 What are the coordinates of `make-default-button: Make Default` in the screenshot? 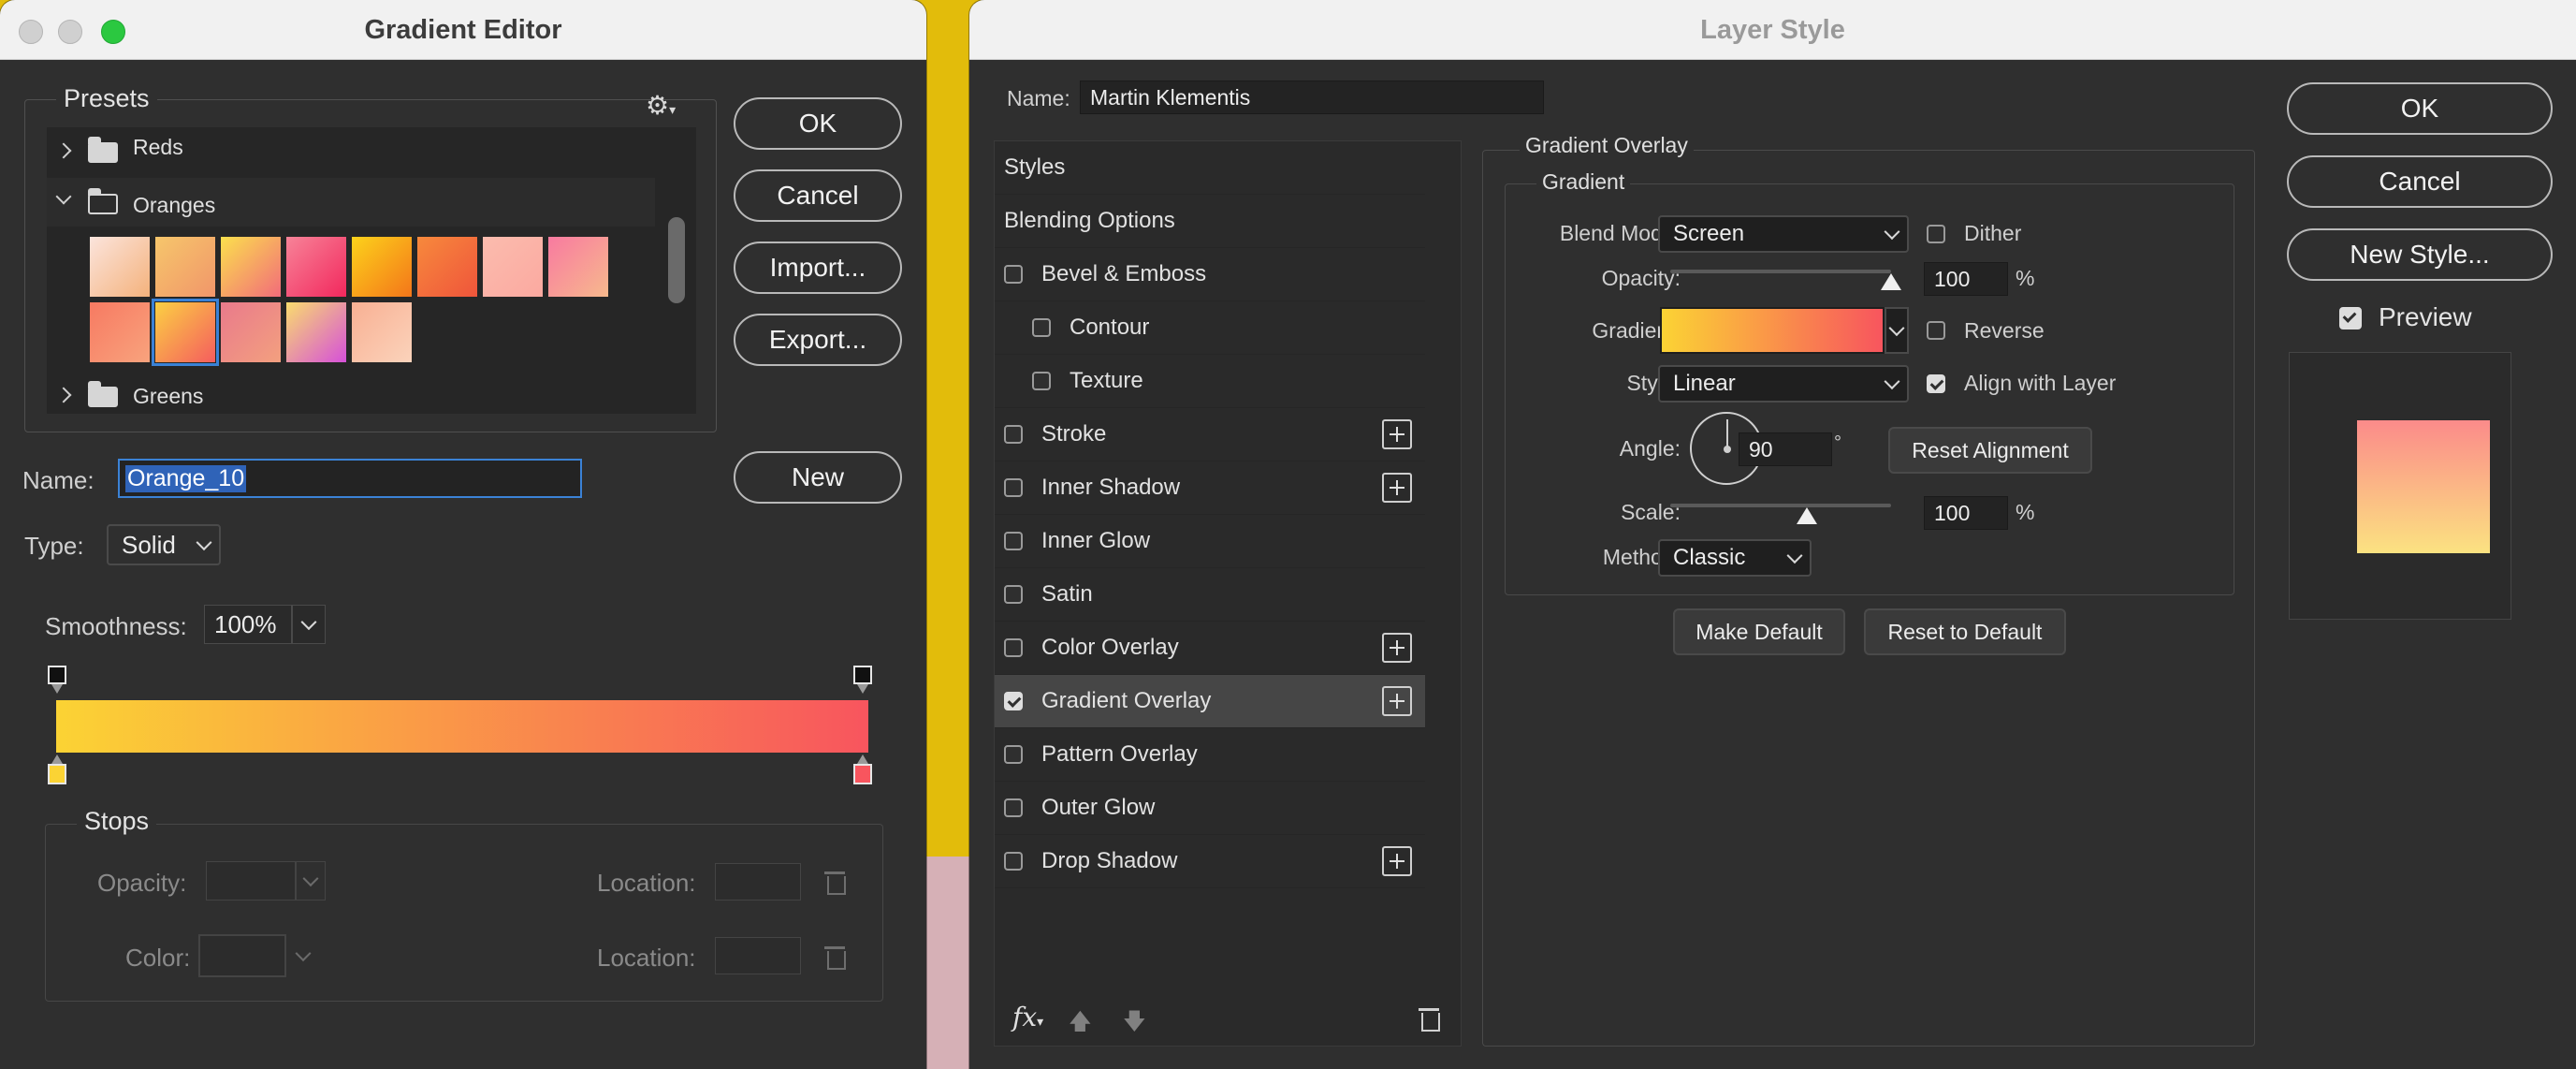 It's located at (1759, 631).